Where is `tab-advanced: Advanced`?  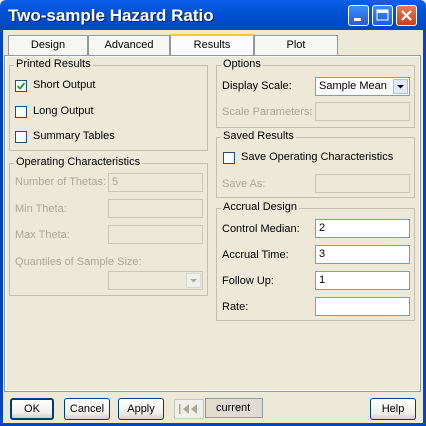
tab-advanced: Advanced is located at coordinates (129, 45).